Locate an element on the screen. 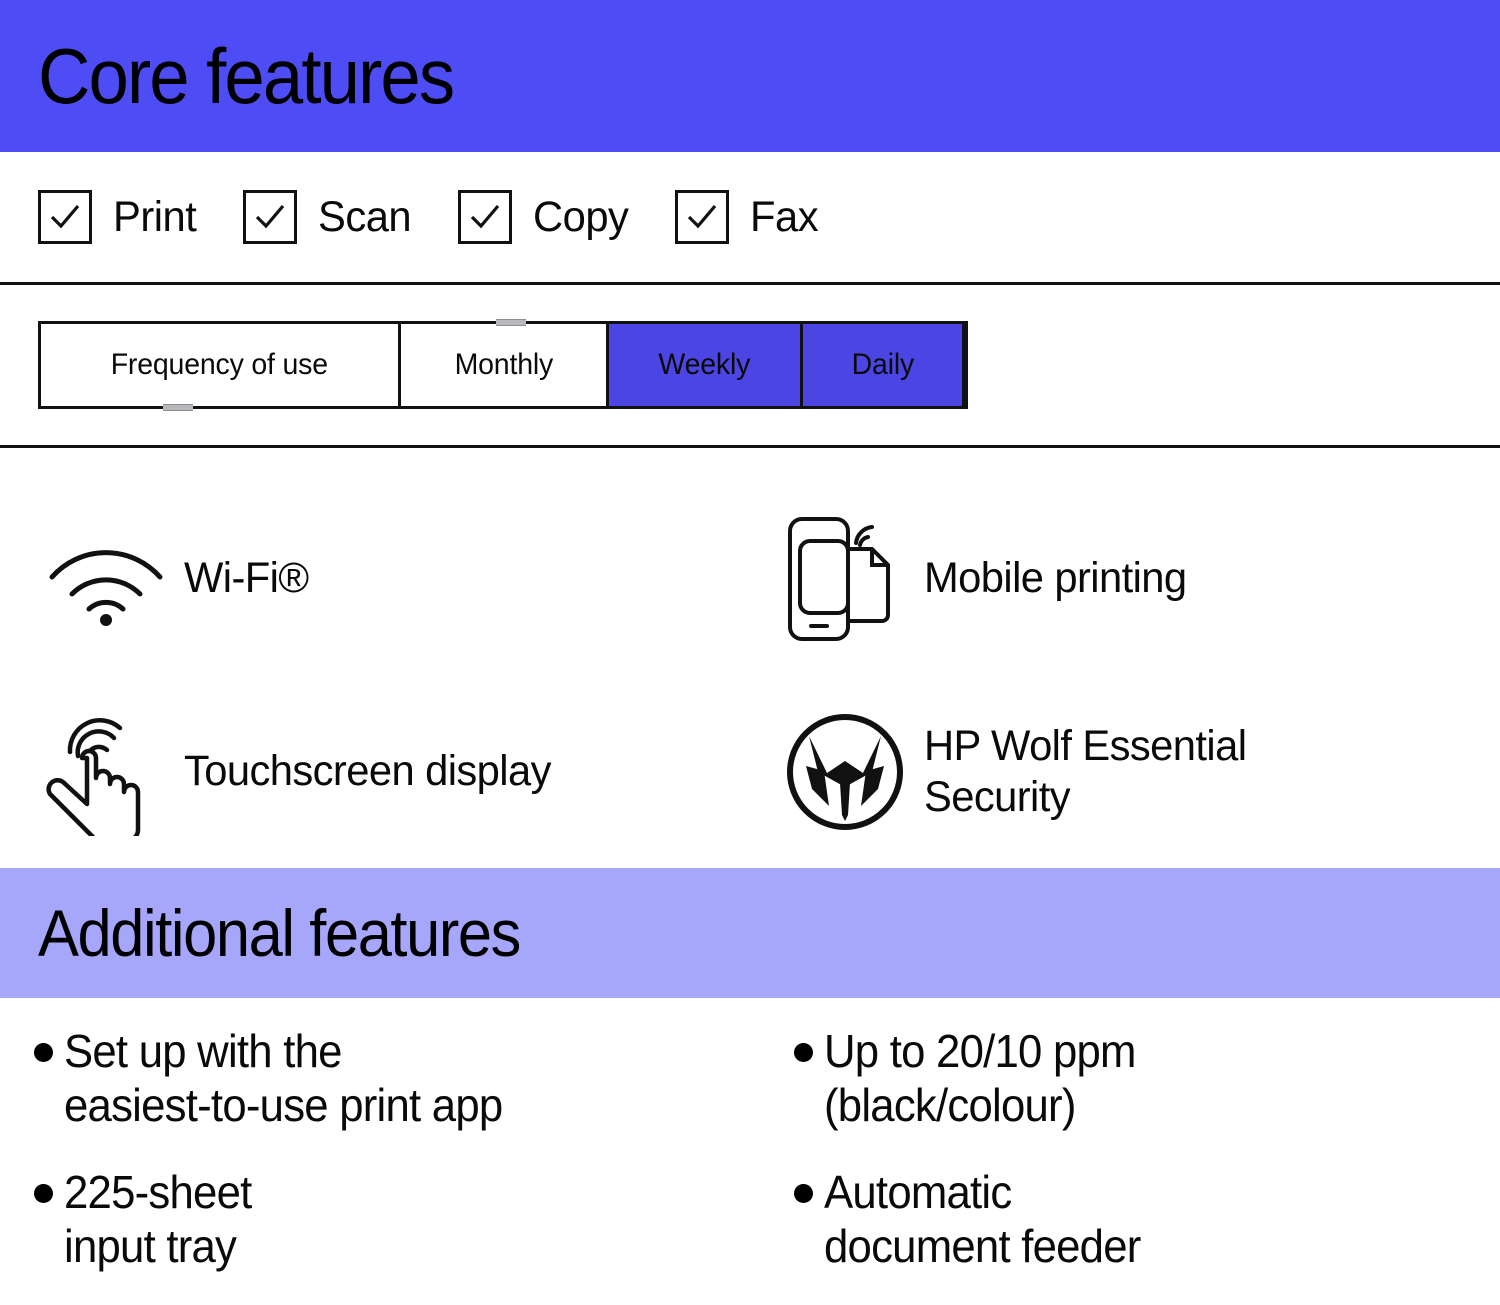  feature-touchscreen: Touchscreen display is located at coordinates (370, 771).